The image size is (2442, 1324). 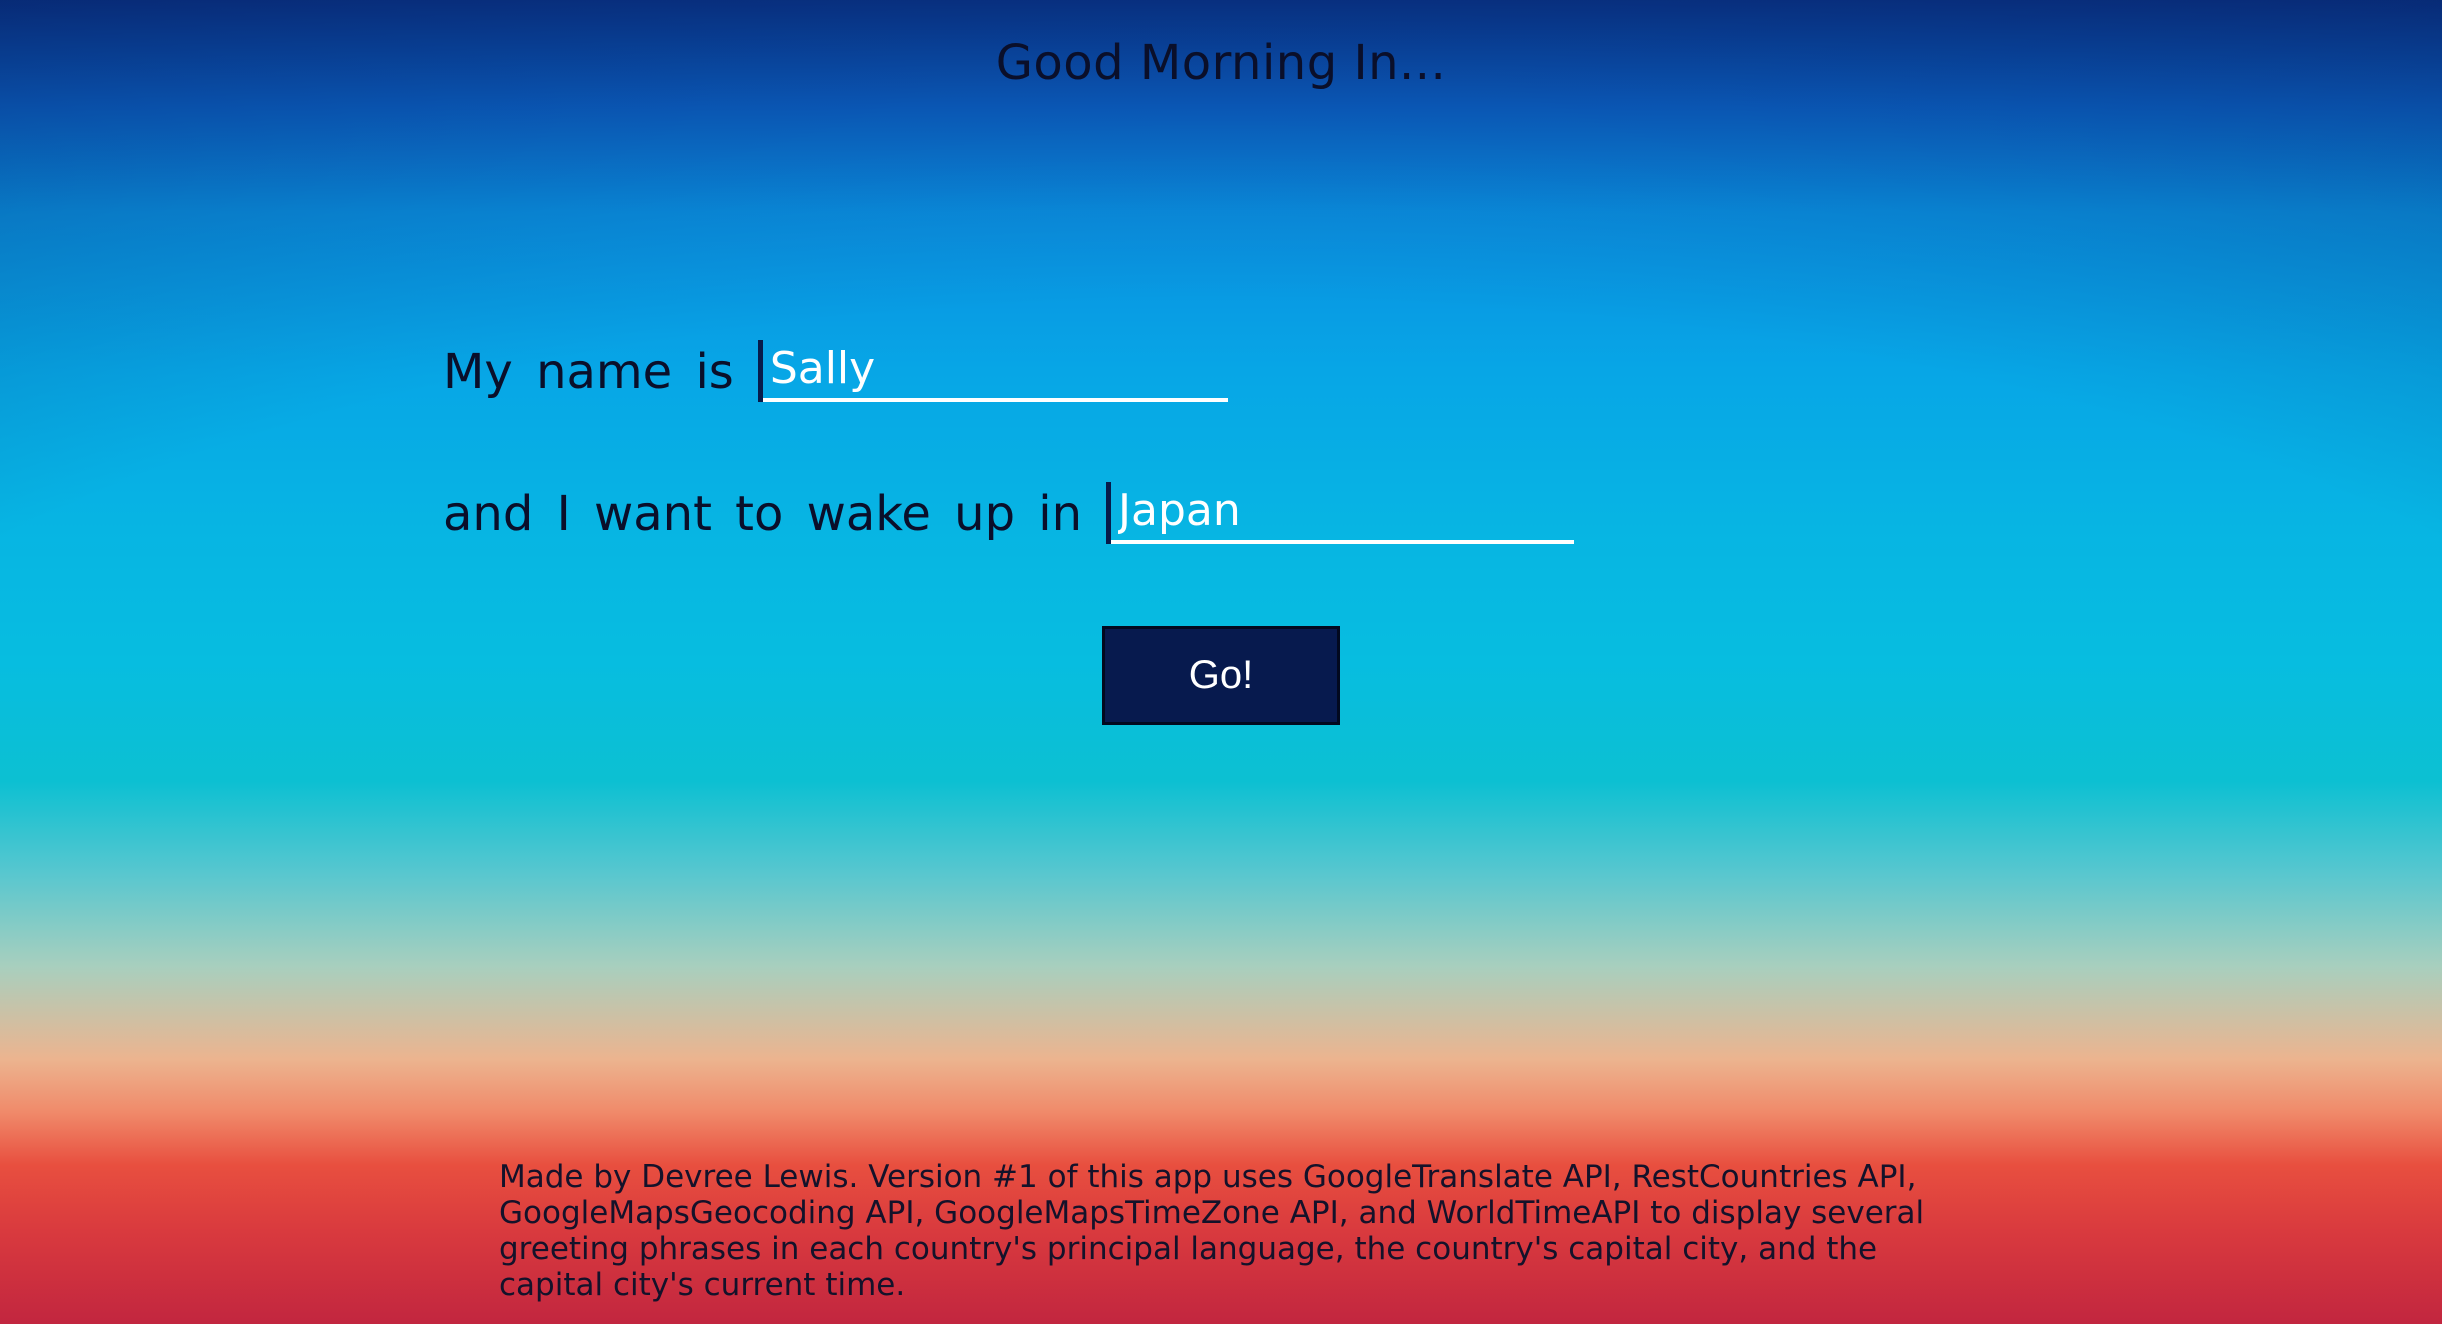 I want to click on country-field-wrapper, so click(x=1340, y=513).